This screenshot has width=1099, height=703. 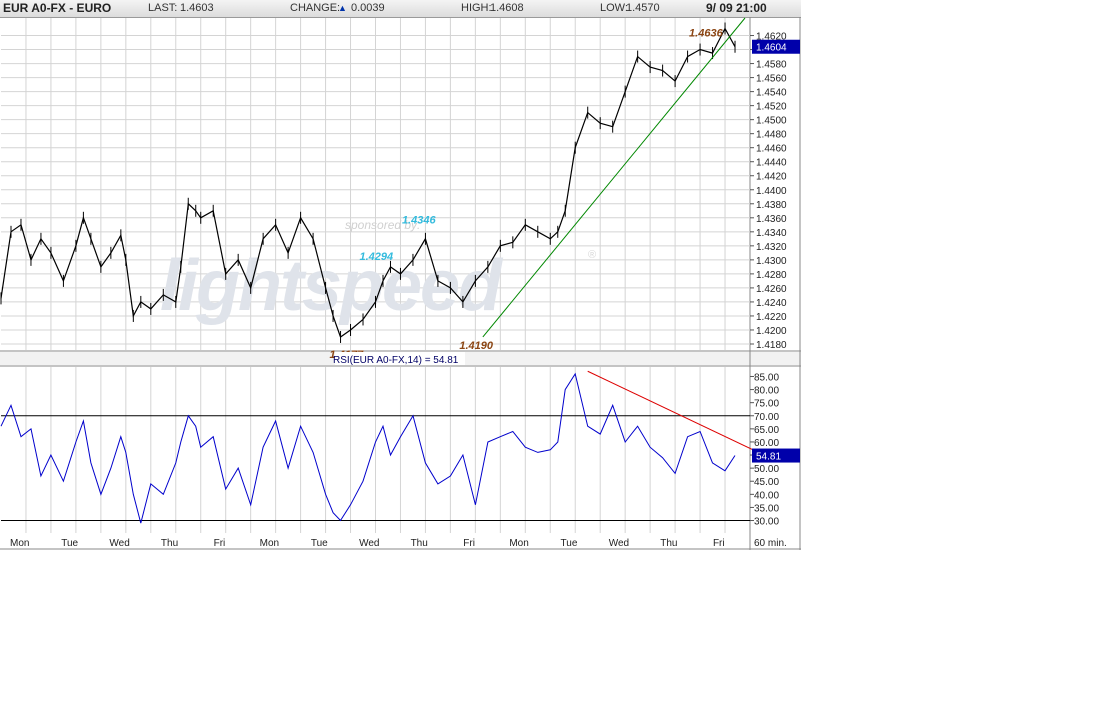 What do you see at coordinates (771, 219) in the screenshot?
I see `price-tick-label: 1.4360` at bounding box center [771, 219].